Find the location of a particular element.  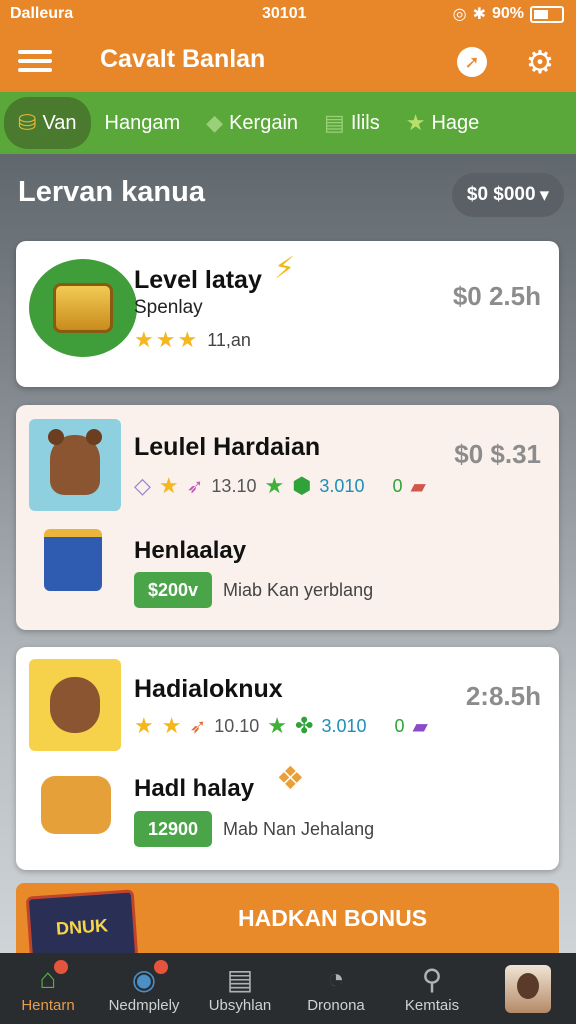

carrot-icon: ➶ is located at coordinates (198, 726).